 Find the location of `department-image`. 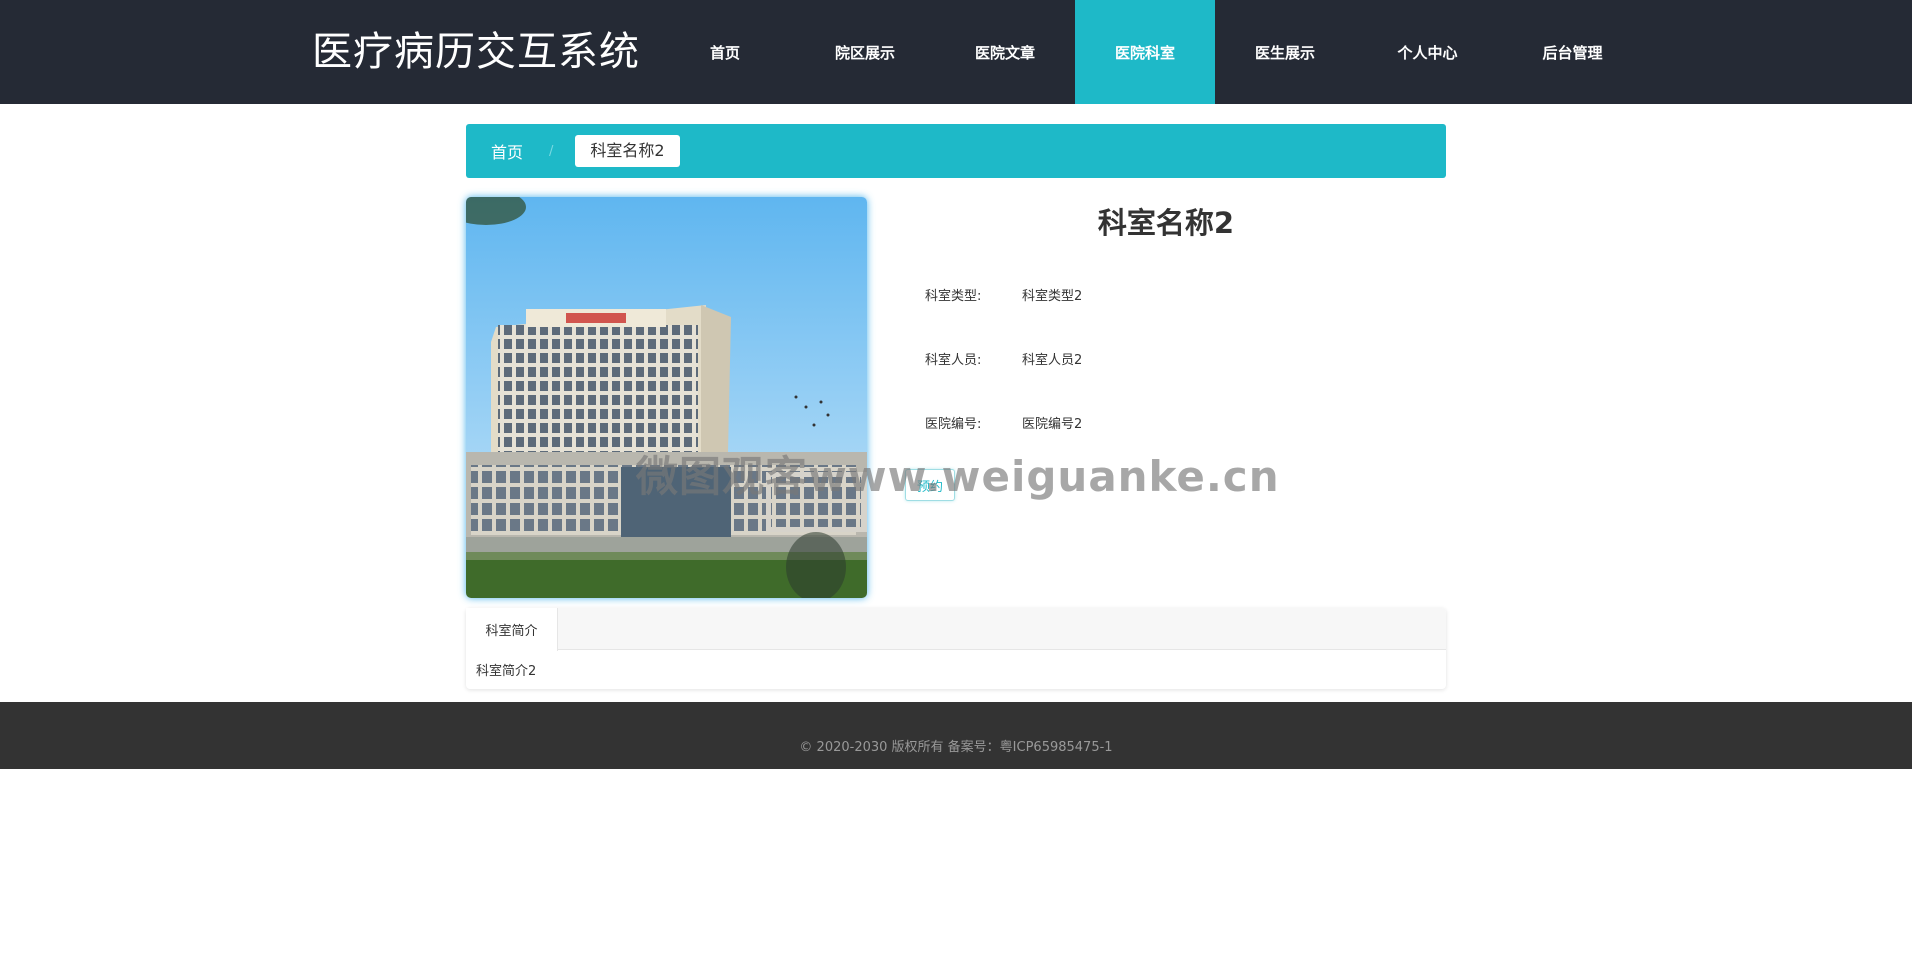

department-image is located at coordinates (666, 397).